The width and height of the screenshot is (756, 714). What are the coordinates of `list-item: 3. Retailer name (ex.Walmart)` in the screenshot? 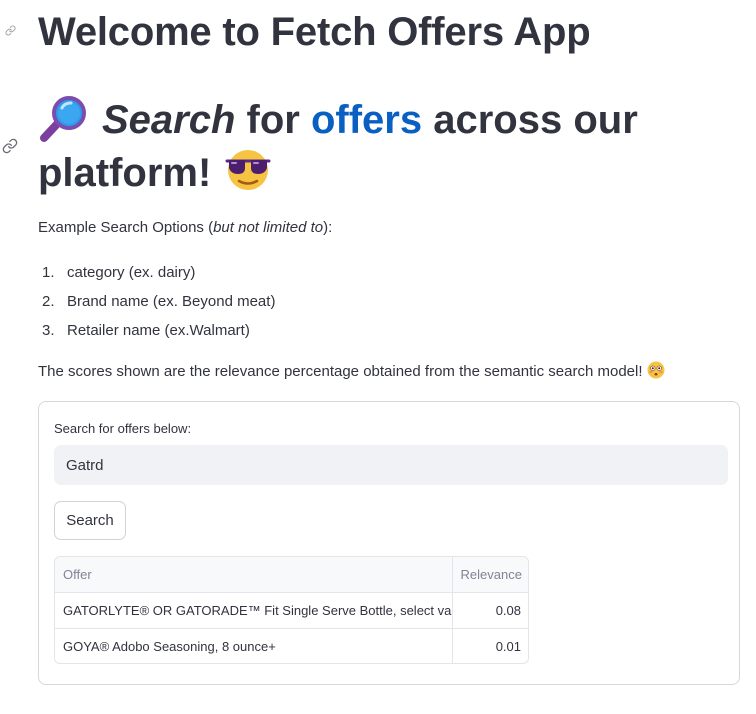 It's located at (156, 334).